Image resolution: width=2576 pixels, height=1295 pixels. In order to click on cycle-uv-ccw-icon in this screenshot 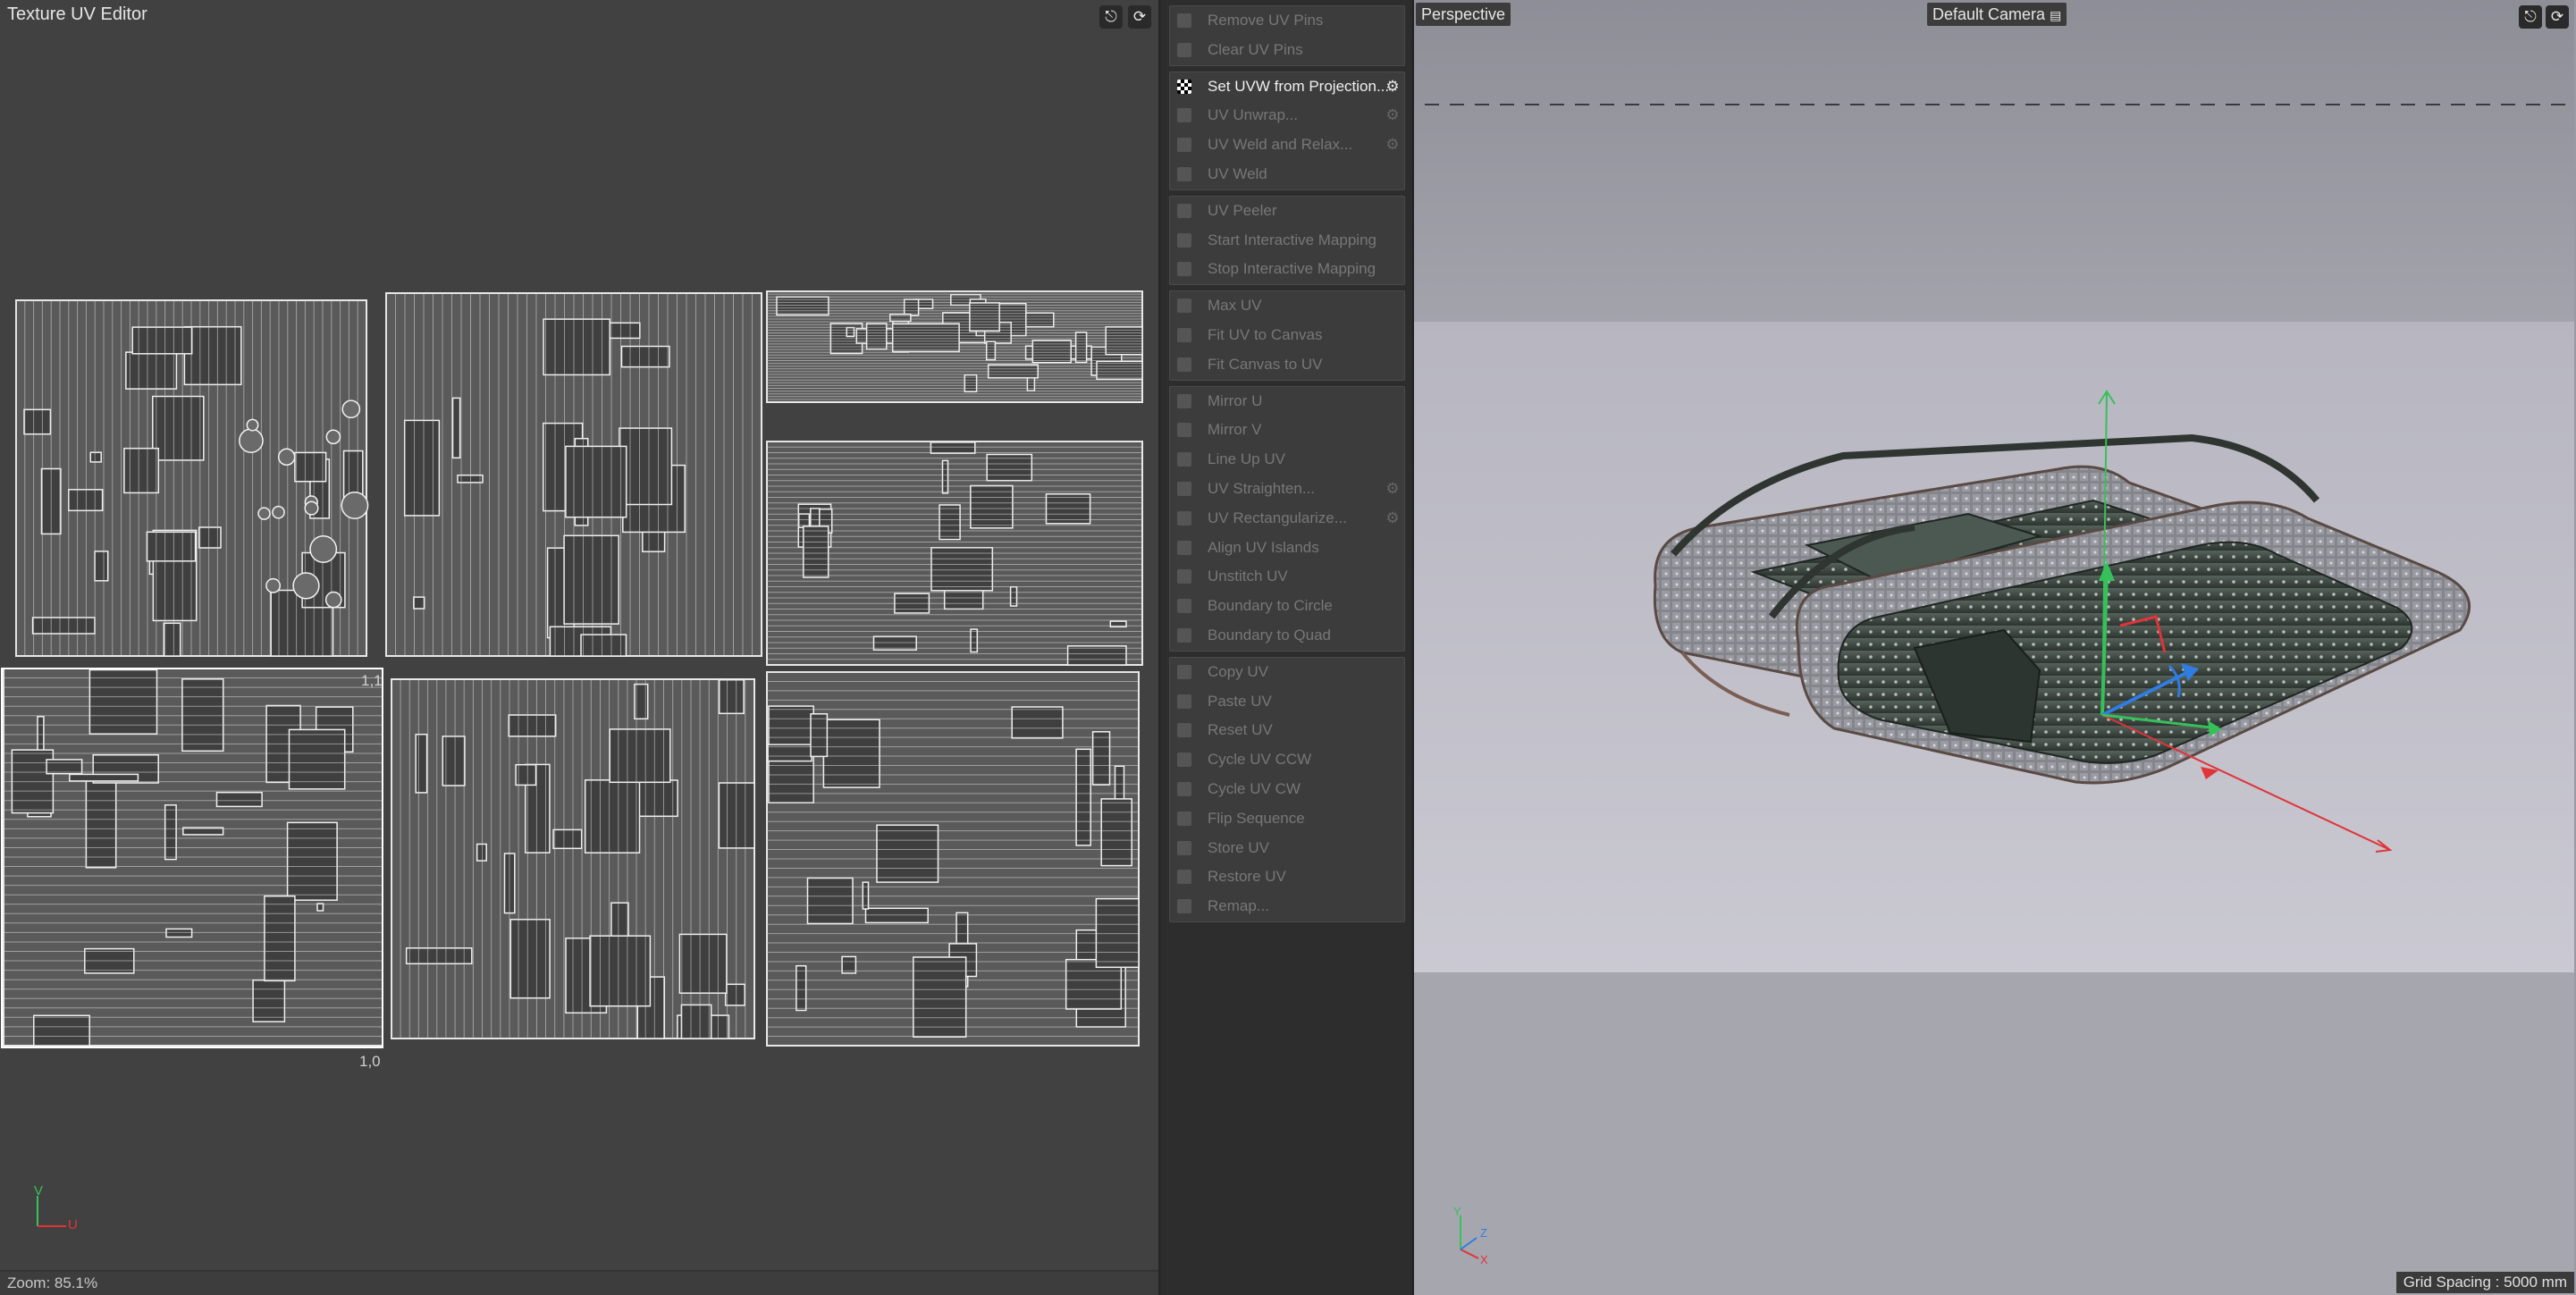, I will do `click(1184, 760)`.